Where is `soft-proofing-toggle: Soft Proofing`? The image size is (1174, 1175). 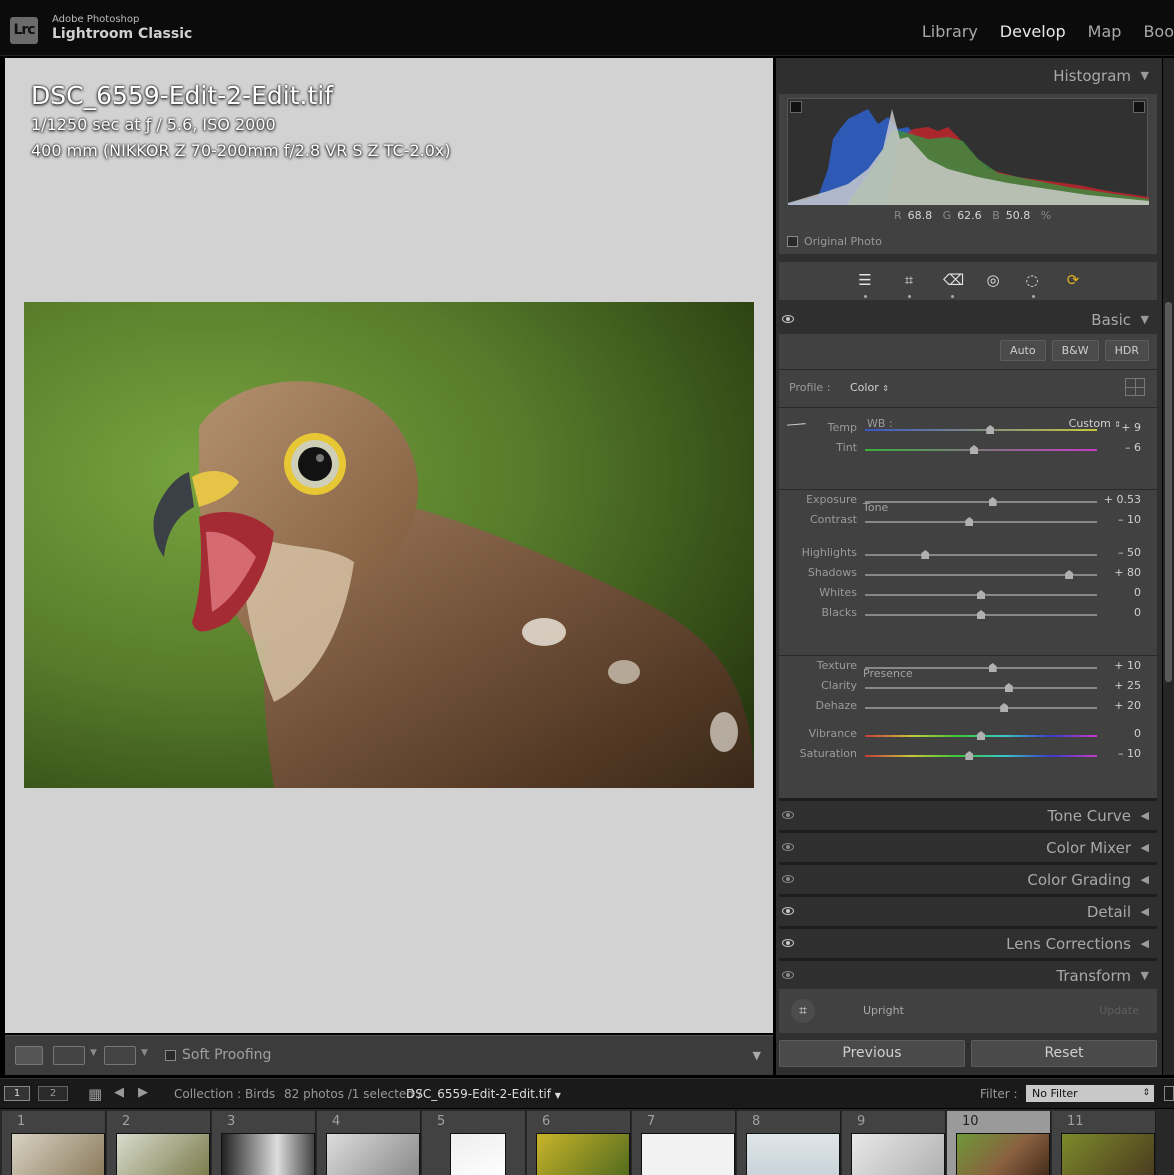
soft-proofing-toggle: Soft Proofing is located at coordinates (218, 1055).